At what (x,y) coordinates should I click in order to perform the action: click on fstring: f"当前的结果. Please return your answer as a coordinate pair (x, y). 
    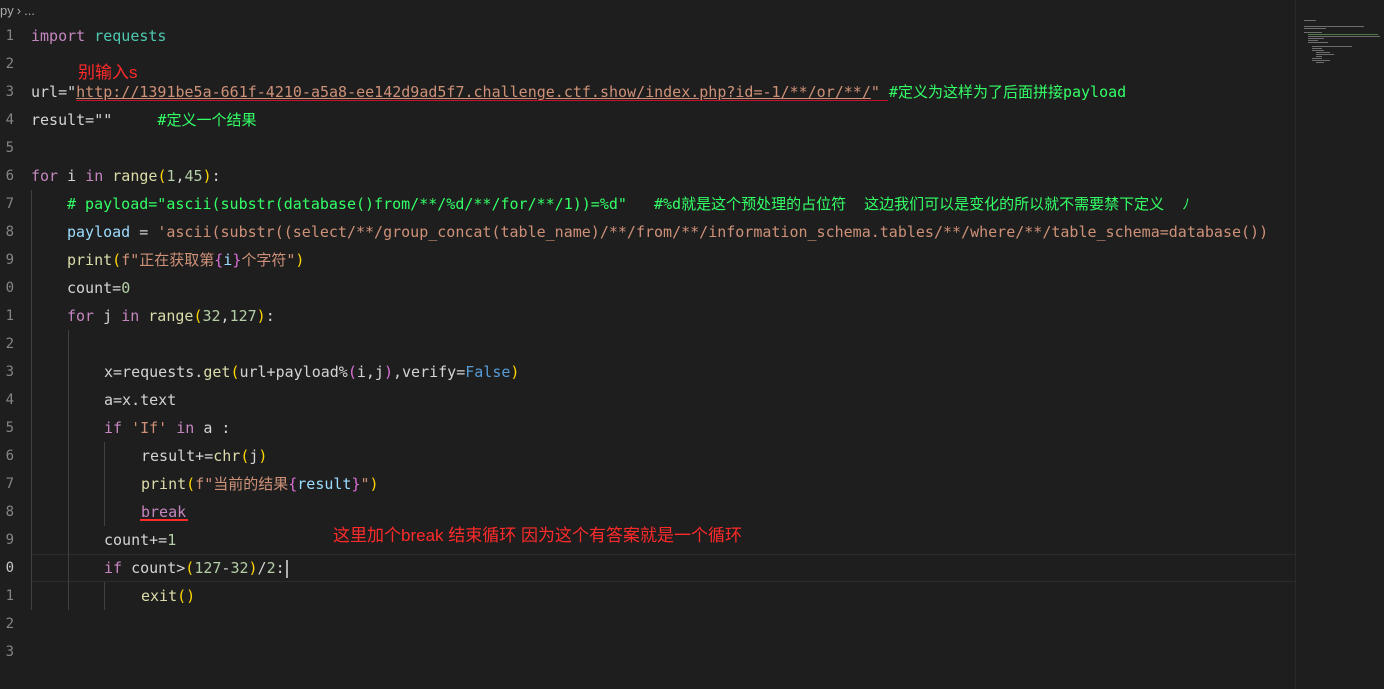
    Looking at the image, I should click on (242, 484).